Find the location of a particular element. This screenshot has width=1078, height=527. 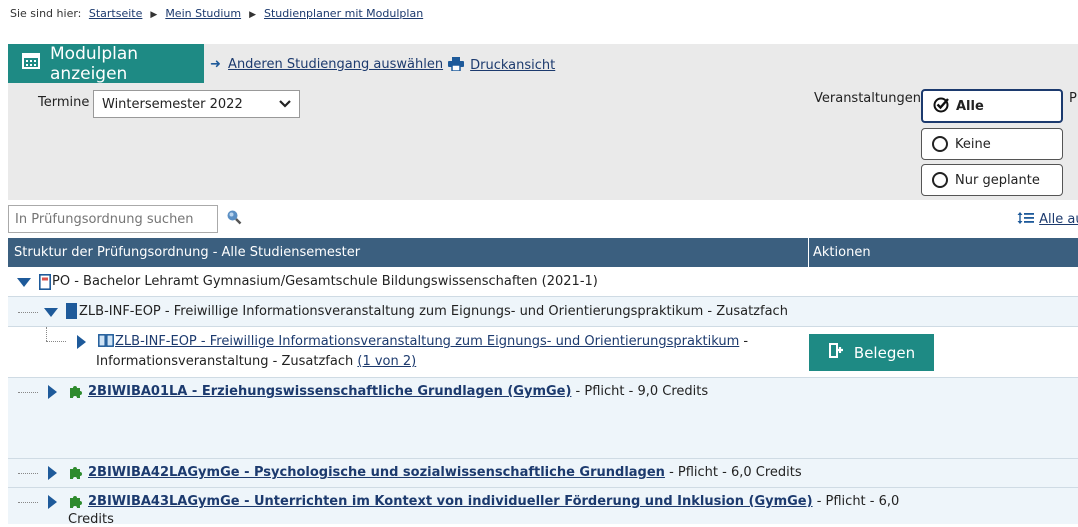

veranstaltungen-label: Veranstaltungen: is located at coordinates (870, 98).